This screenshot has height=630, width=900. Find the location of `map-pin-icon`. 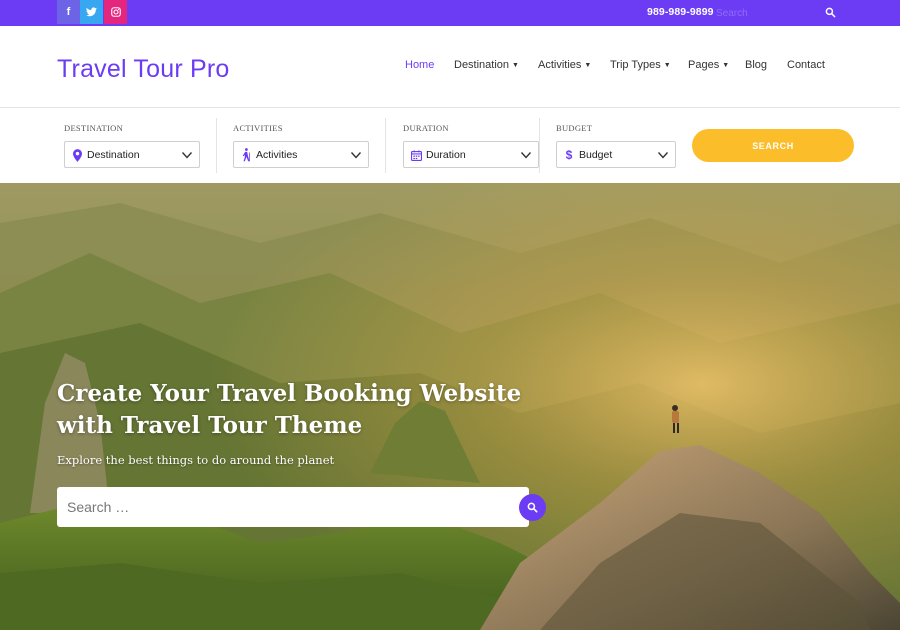

map-pin-icon is located at coordinates (77, 155).